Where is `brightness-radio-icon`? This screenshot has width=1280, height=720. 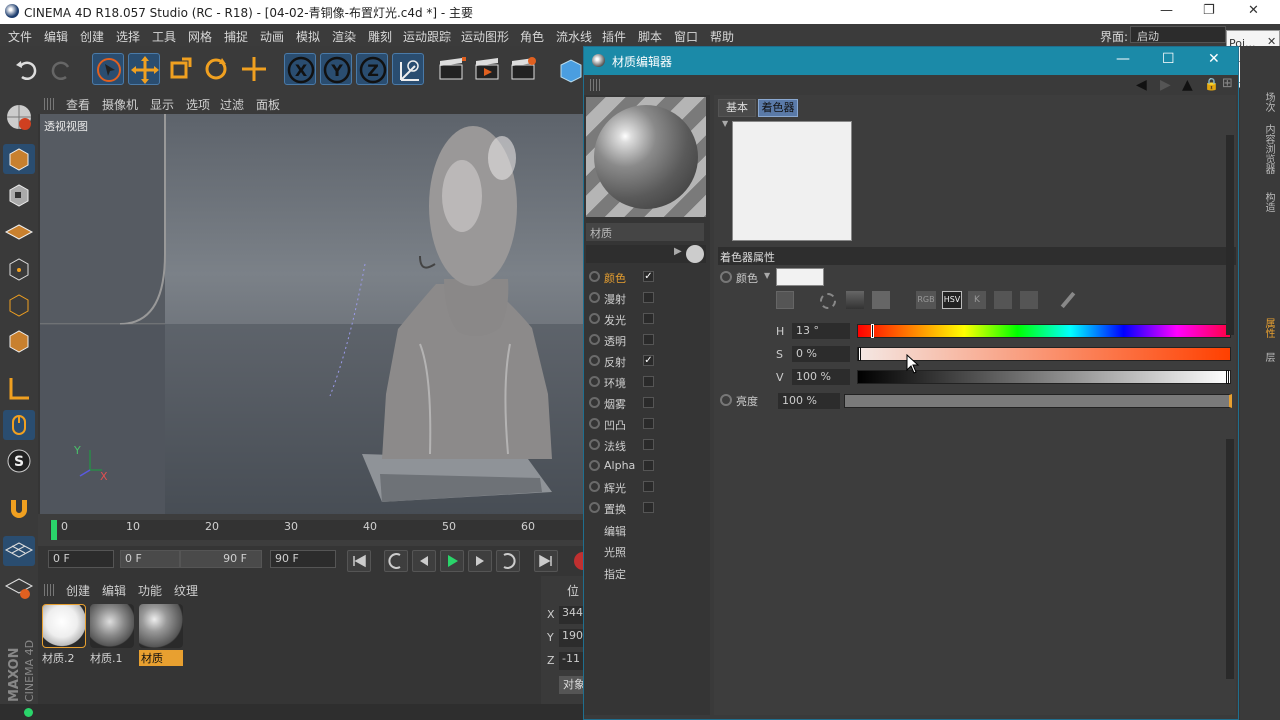
brightness-radio-icon is located at coordinates (726, 400).